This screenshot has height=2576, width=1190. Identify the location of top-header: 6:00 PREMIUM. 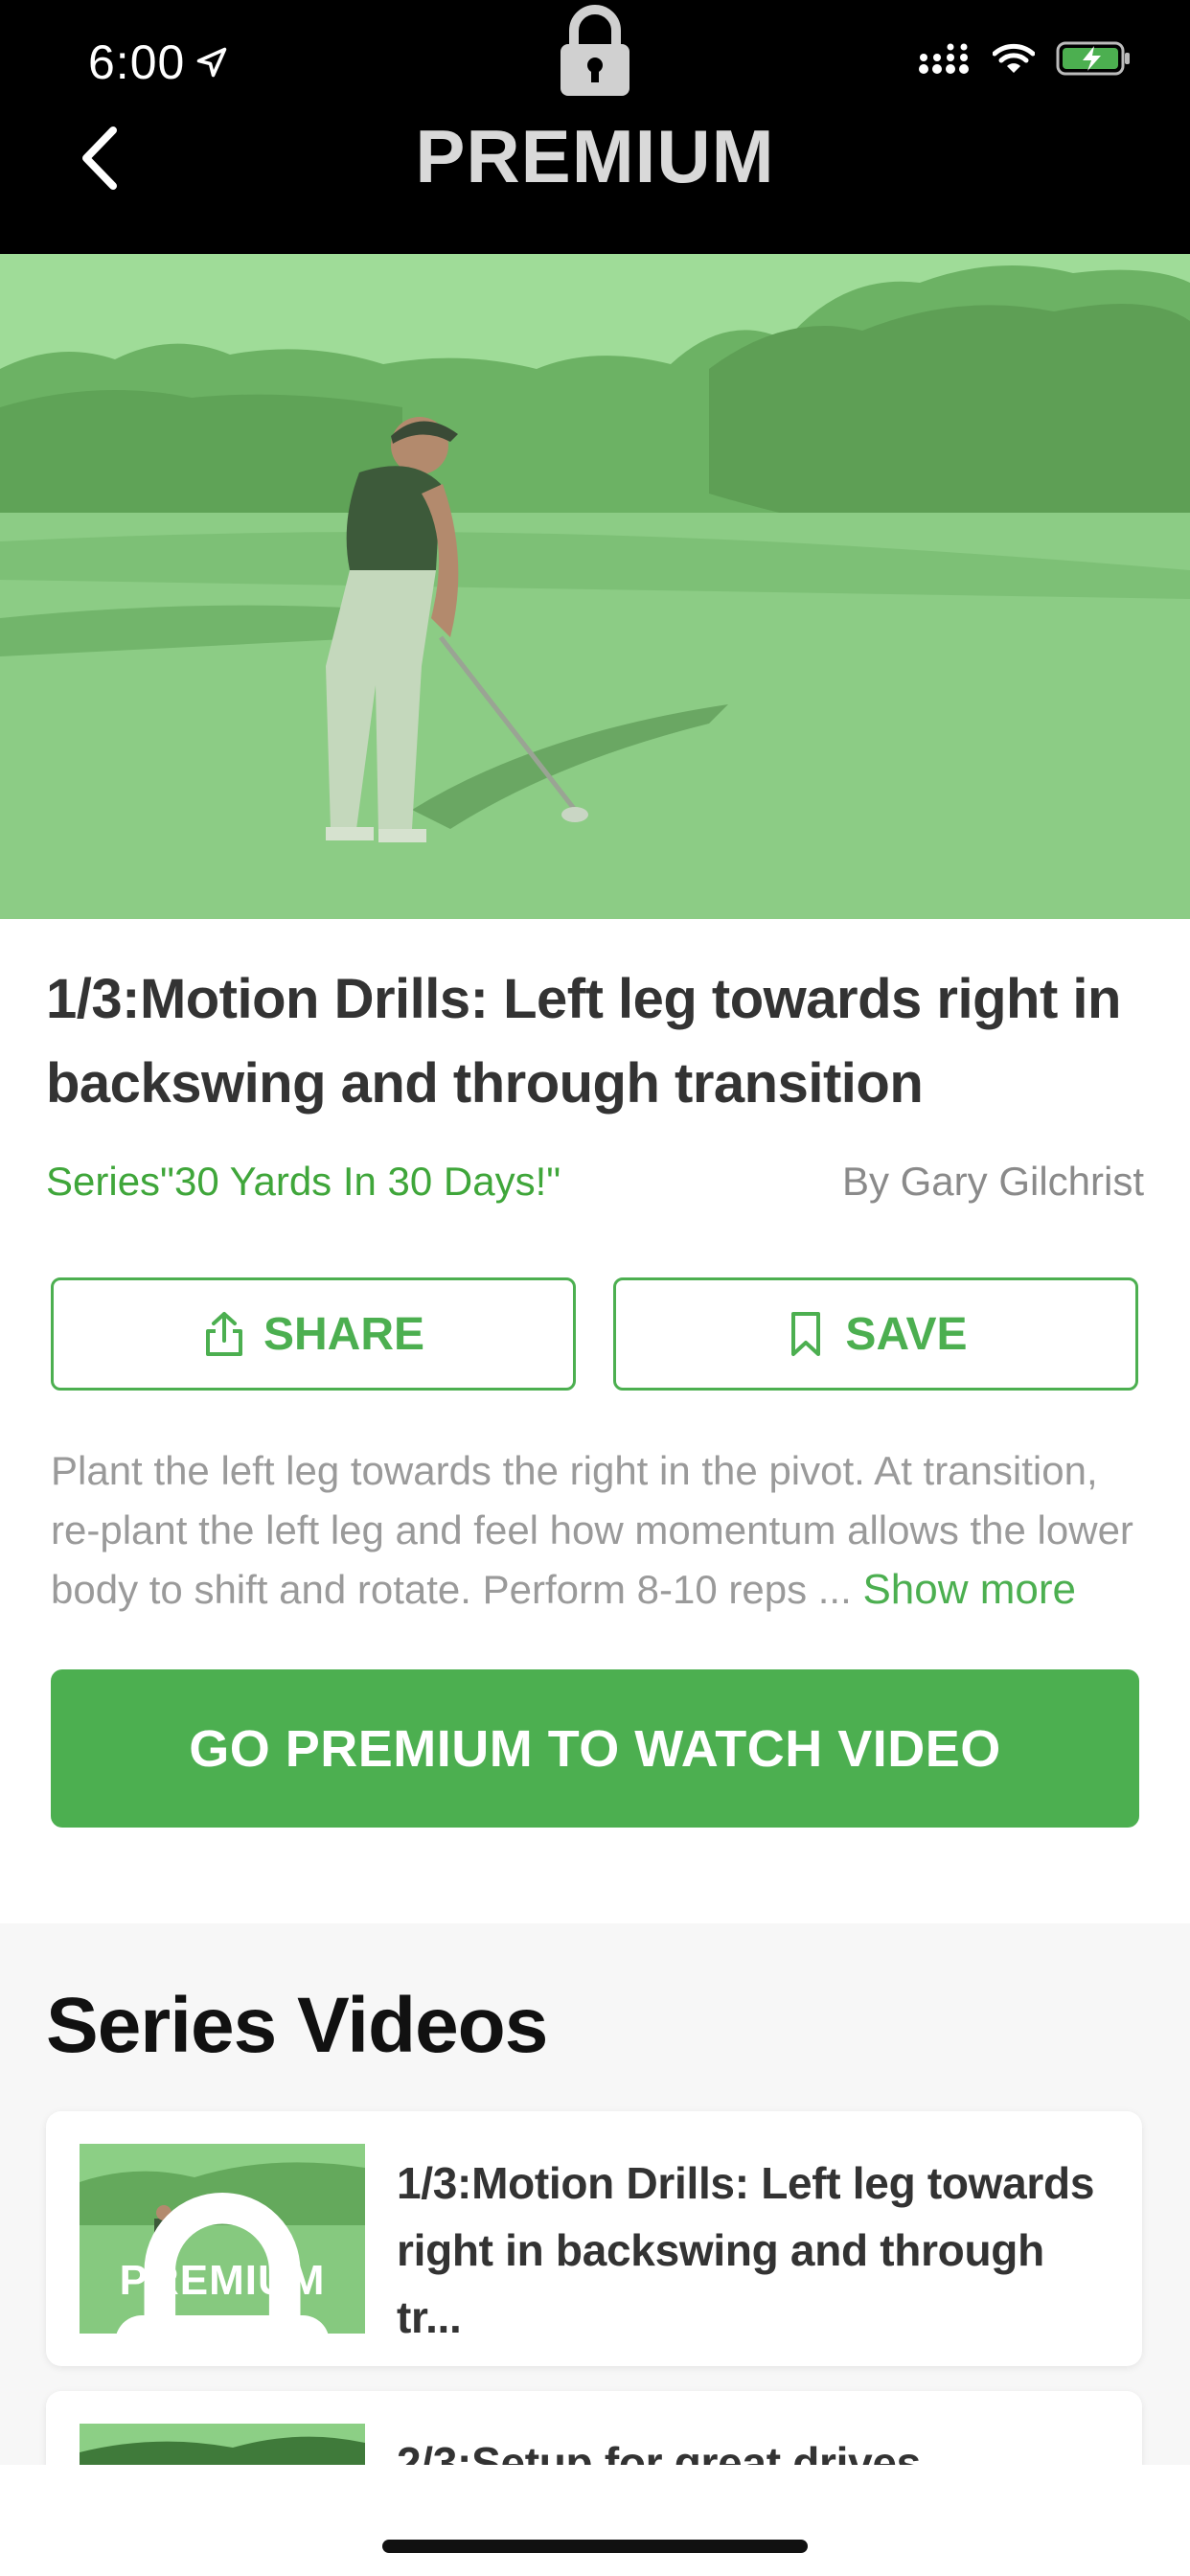
(595, 127).